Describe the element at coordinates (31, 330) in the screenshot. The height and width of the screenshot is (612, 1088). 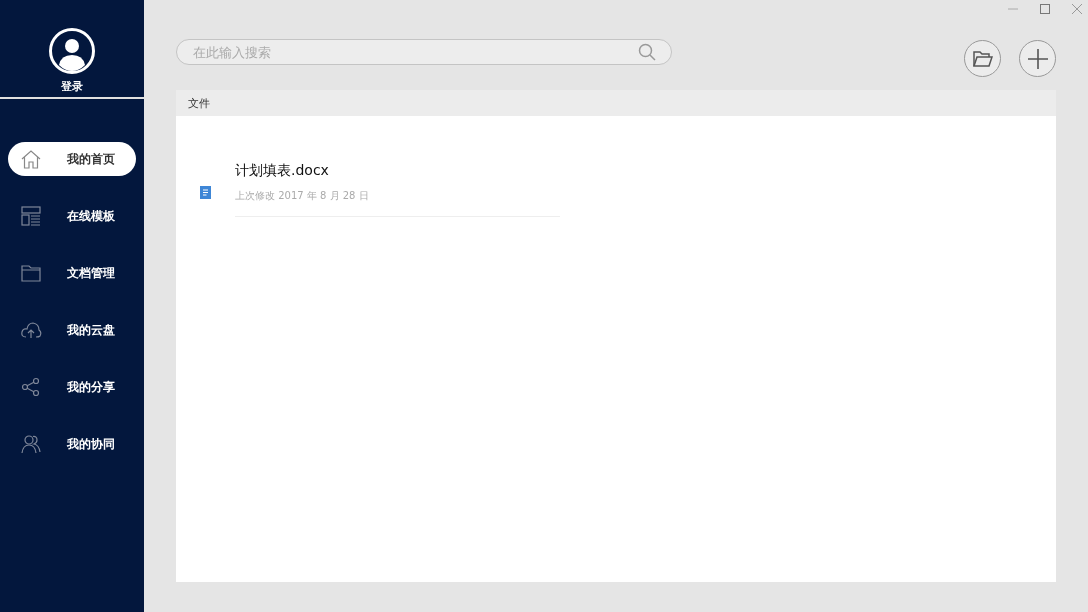
I see `cloud-upload-icon` at that location.